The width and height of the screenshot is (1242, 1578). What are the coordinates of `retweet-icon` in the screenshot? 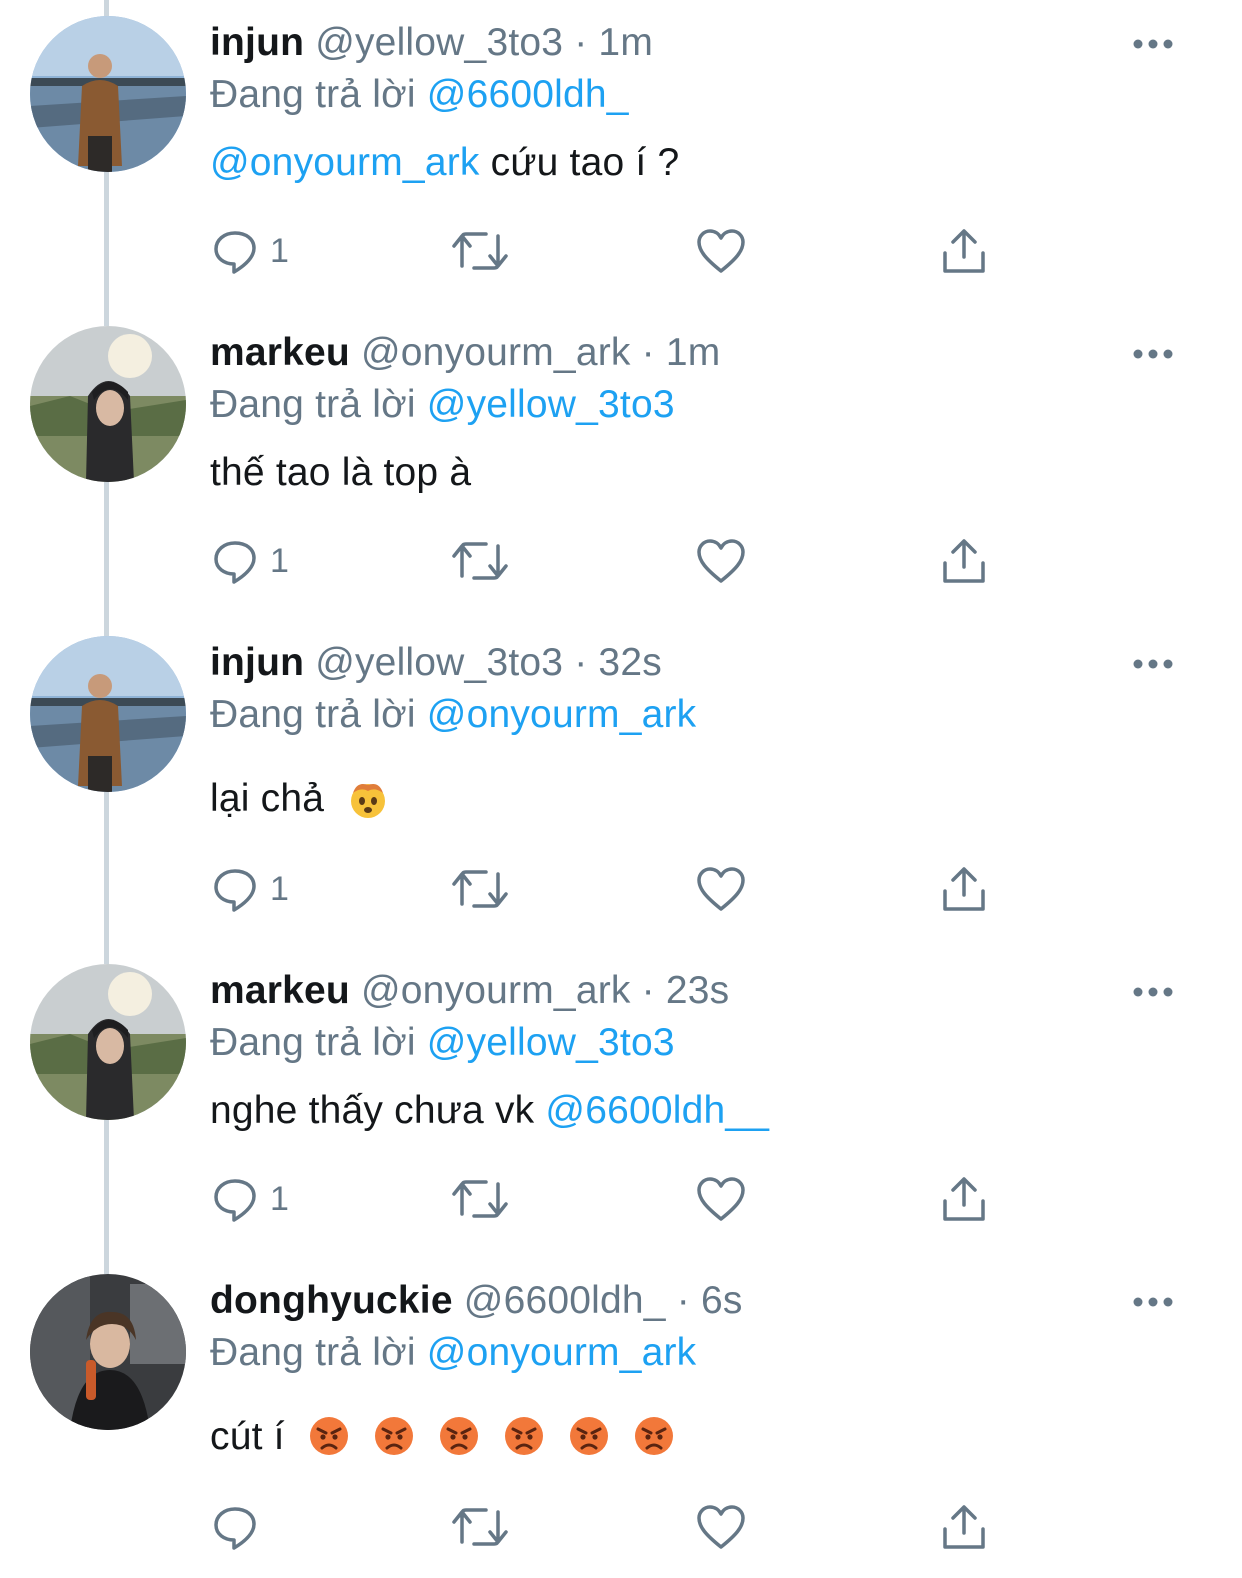 It's located at (480, 1199).